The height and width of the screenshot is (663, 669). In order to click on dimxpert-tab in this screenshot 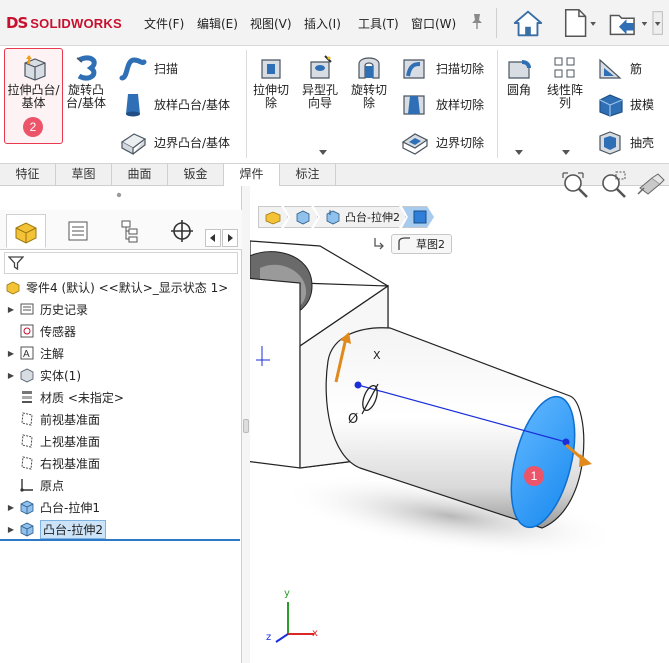, I will do `click(182, 231)`.